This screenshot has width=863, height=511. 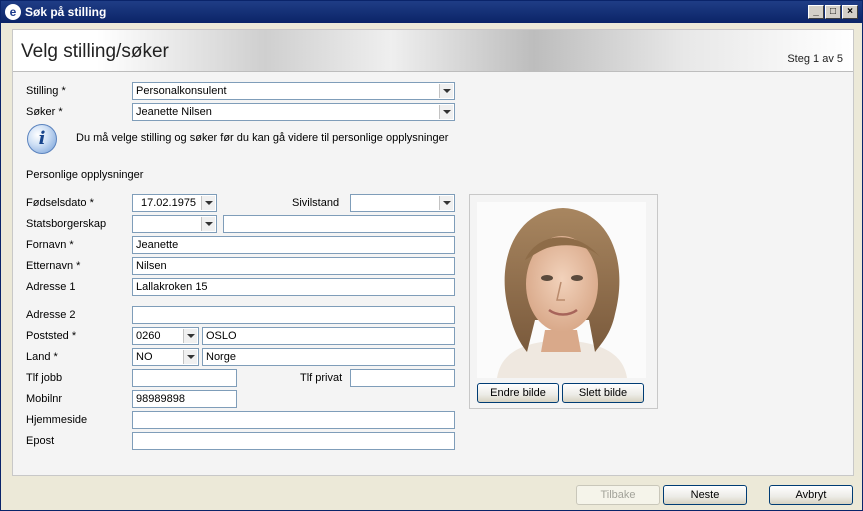 What do you see at coordinates (433, 51) in the screenshot?
I see `wizard-header: Velg stilling/søker Steg 1 av 5` at bounding box center [433, 51].